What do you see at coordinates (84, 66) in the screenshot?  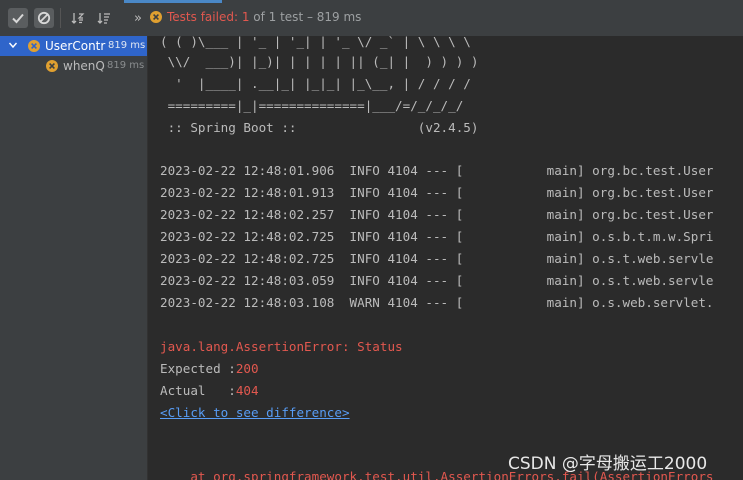 I see `tree-item-label: whenQ` at bounding box center [84, 66].